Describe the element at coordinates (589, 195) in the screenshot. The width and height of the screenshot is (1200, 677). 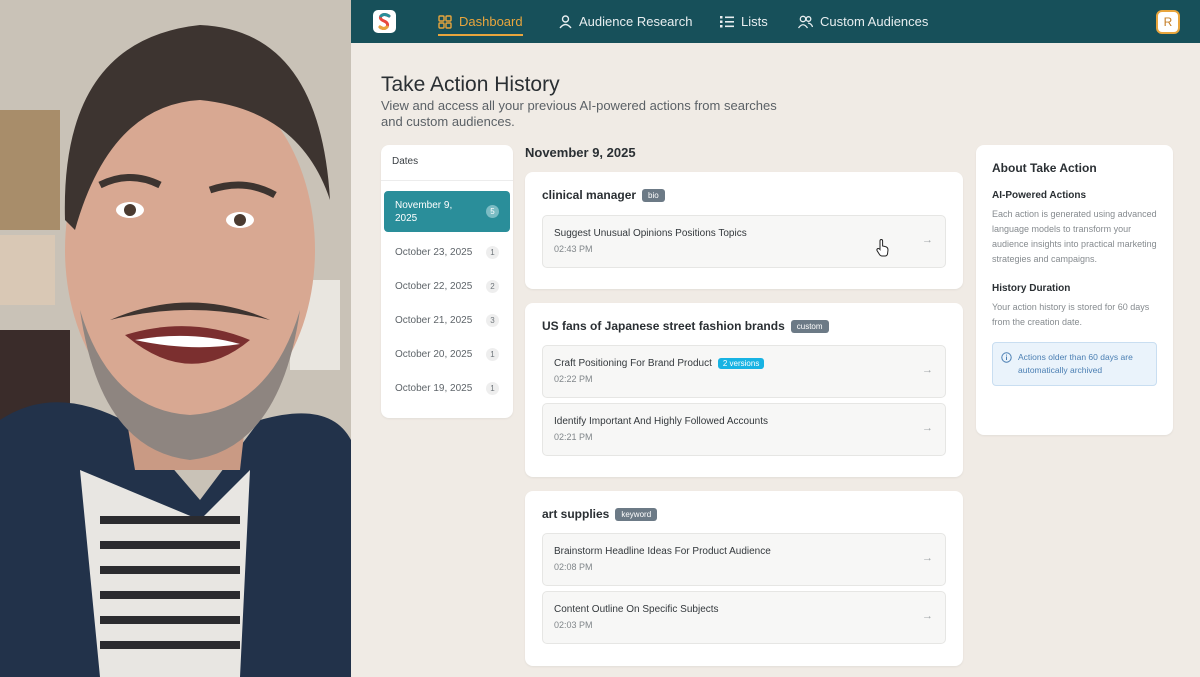
I see `group-title: clinical manager` at that location.